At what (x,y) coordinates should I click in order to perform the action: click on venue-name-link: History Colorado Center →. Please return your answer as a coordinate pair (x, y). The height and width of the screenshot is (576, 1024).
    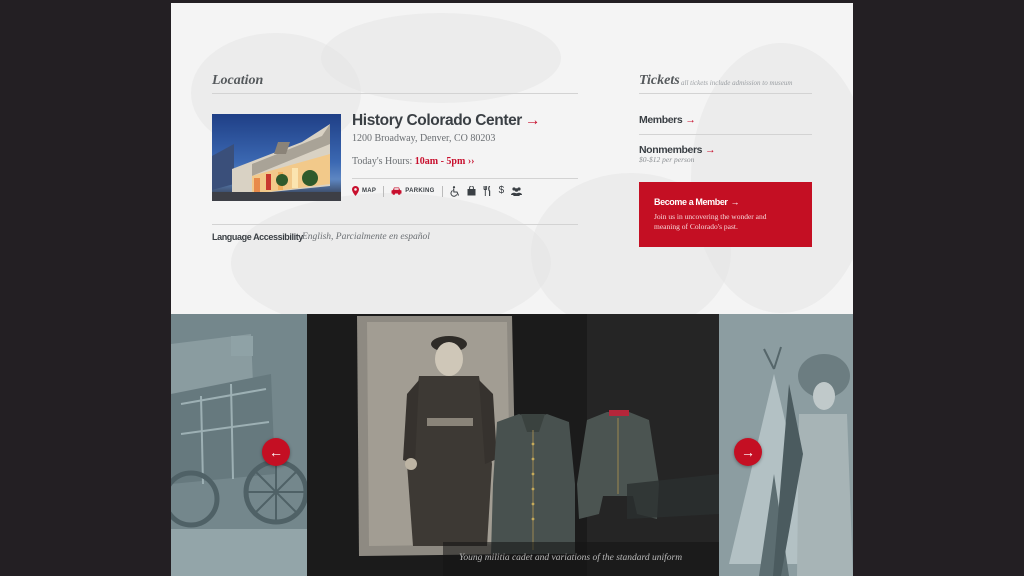
    Looking at the image, I should click on (446, 121).